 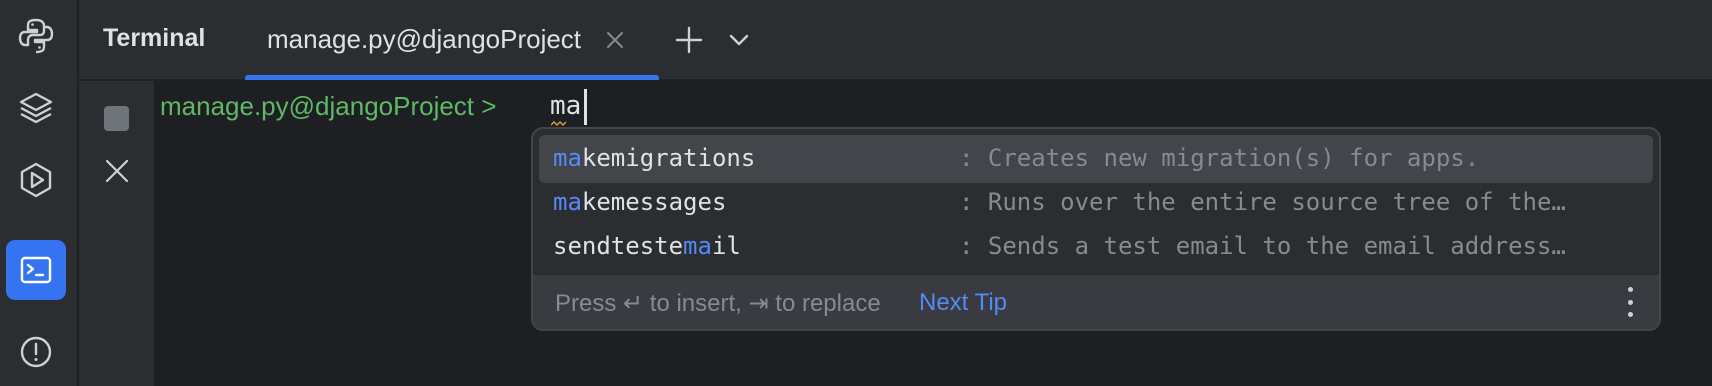 What do you see at coordinates (615, 40) in the screenshot?
I see `close-icon` at bounding box center [615, 40].